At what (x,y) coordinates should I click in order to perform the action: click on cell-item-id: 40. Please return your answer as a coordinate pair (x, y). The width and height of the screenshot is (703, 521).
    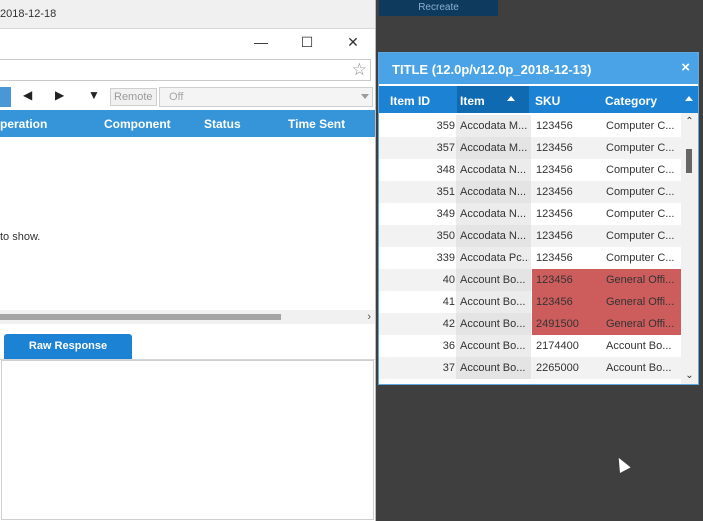
    Looking at the image, I should click on (448, 280).